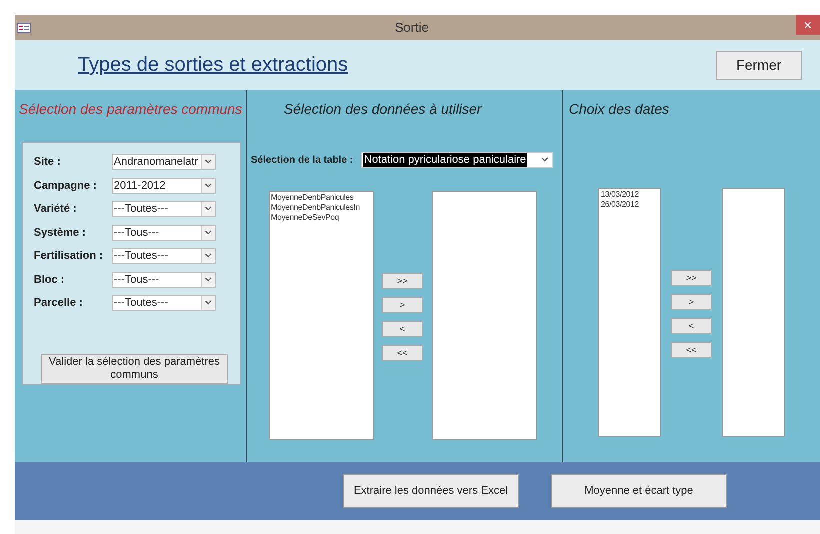  I want to click on combo-box: 2011-2012, so click(164, 186).